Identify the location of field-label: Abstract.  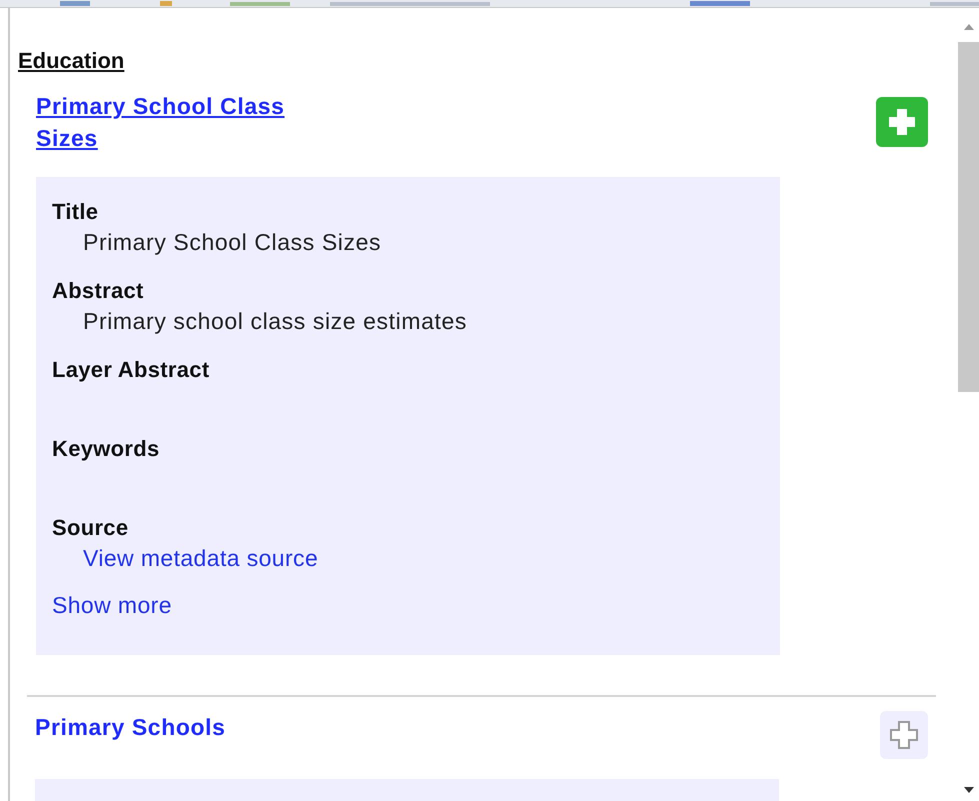
(98, 291).